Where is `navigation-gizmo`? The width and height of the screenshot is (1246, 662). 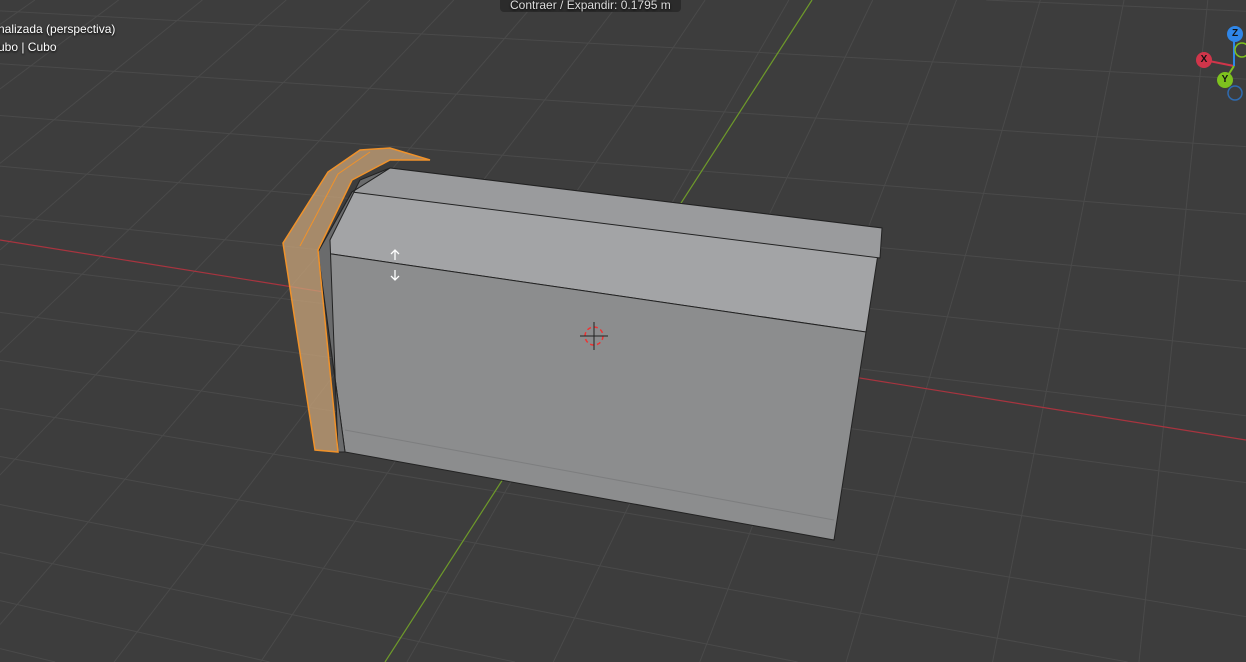
navigation-gizmo is located at coordinates (1224, 68).